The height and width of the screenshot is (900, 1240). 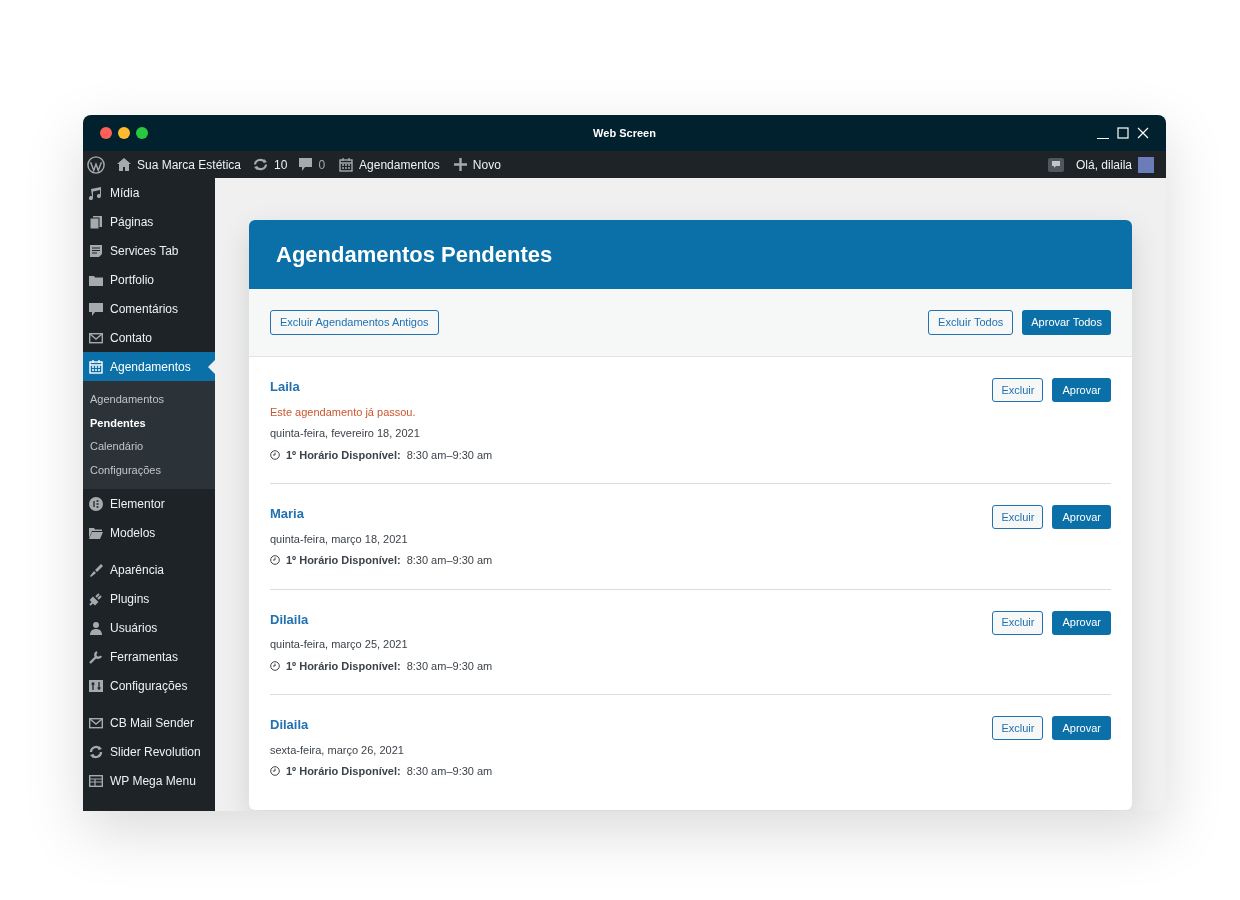 I want to click on updates-link: 10, so click(x=270, y=164).